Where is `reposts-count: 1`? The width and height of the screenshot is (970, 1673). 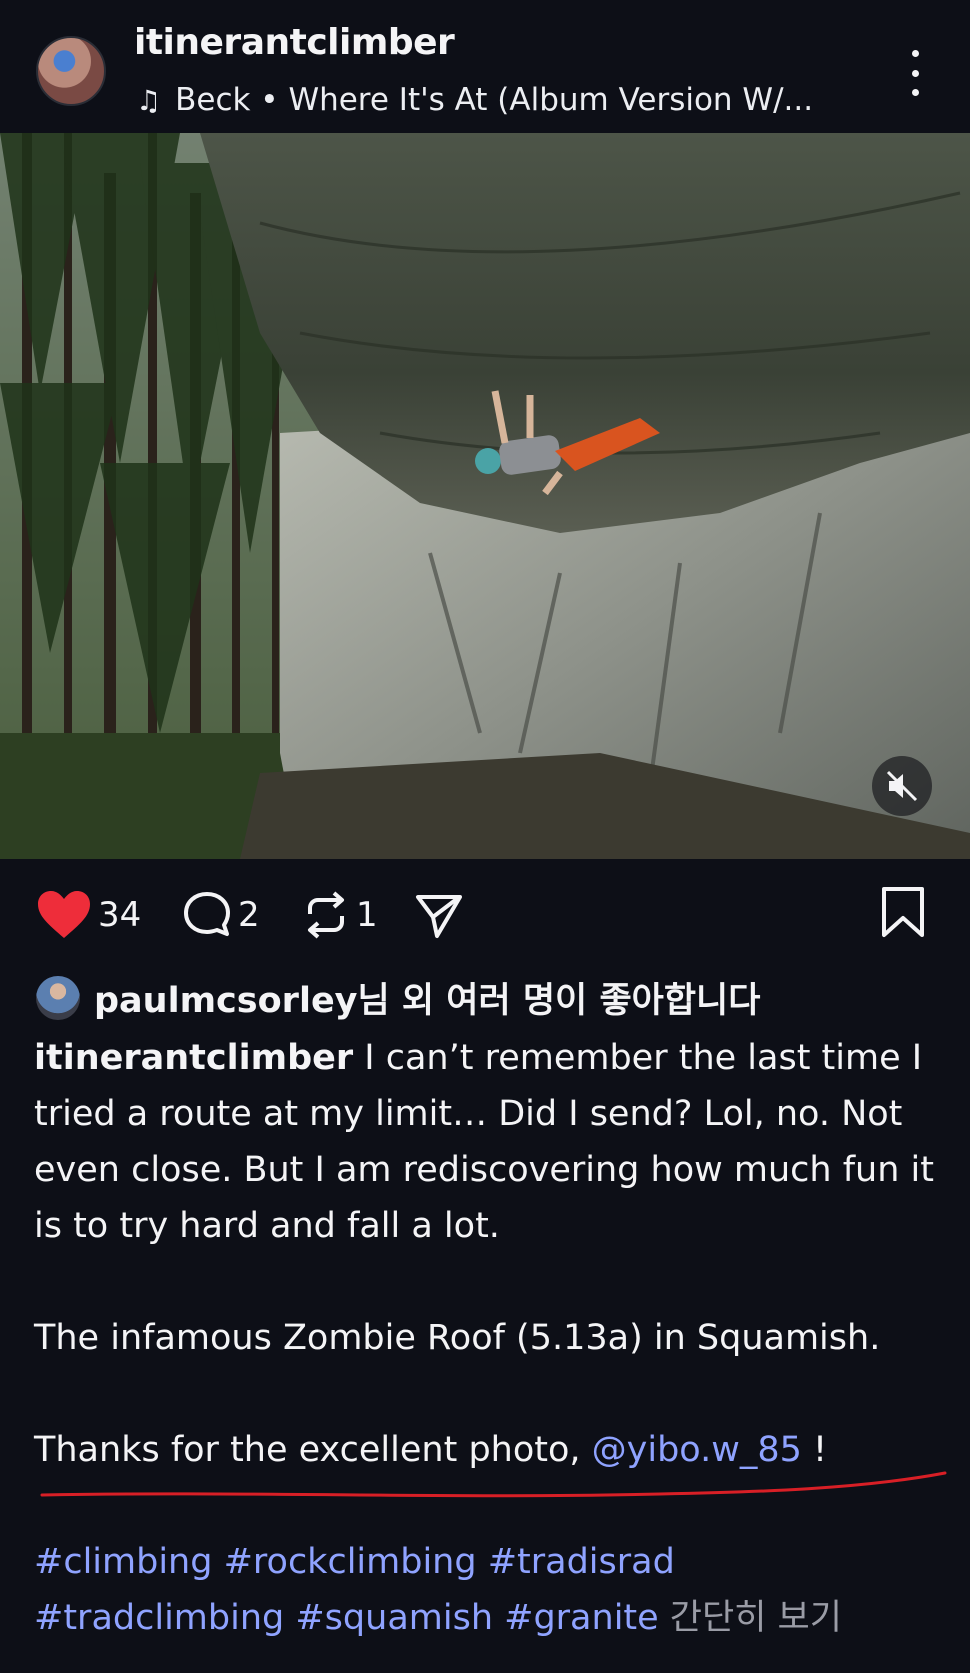
reposts-count: 1 is located at coordinates (367, 915).